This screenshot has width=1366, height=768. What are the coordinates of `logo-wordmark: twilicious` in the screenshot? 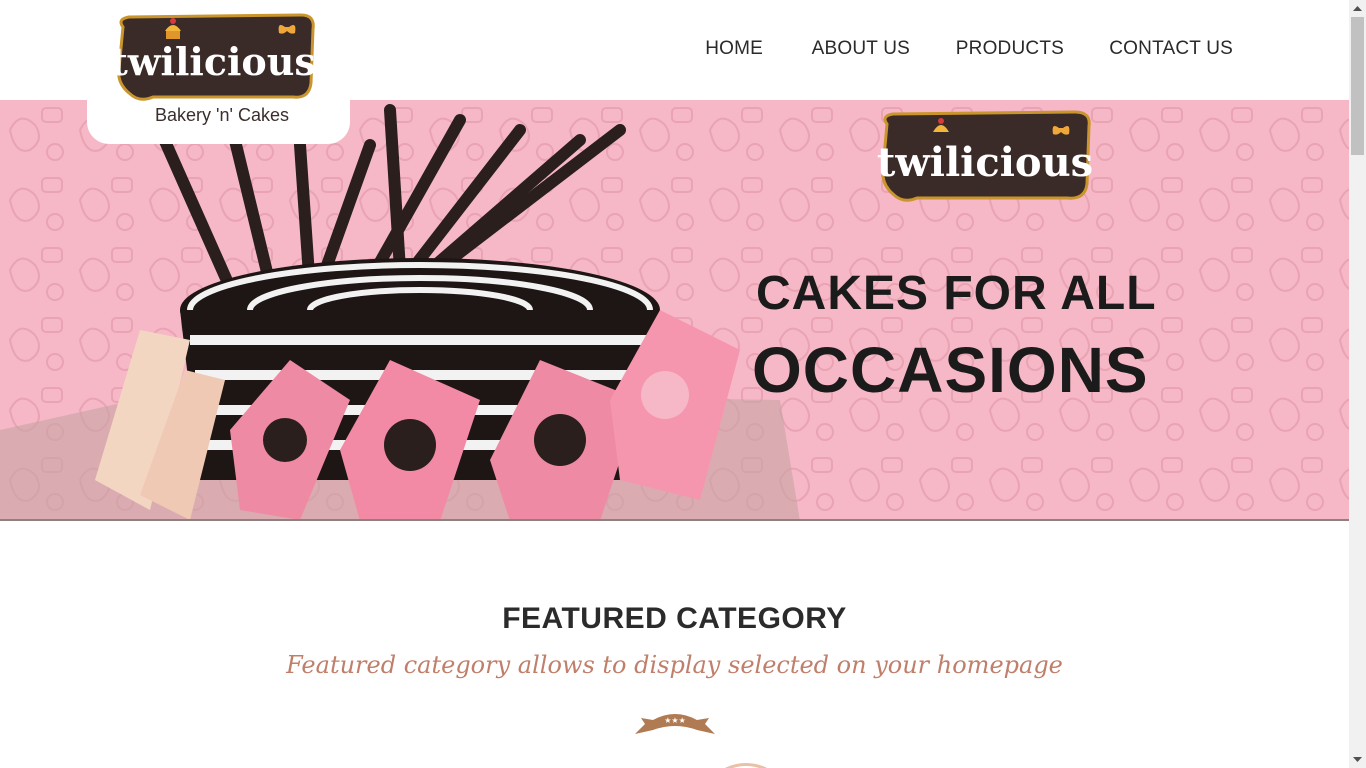 It's located at (214, 61).